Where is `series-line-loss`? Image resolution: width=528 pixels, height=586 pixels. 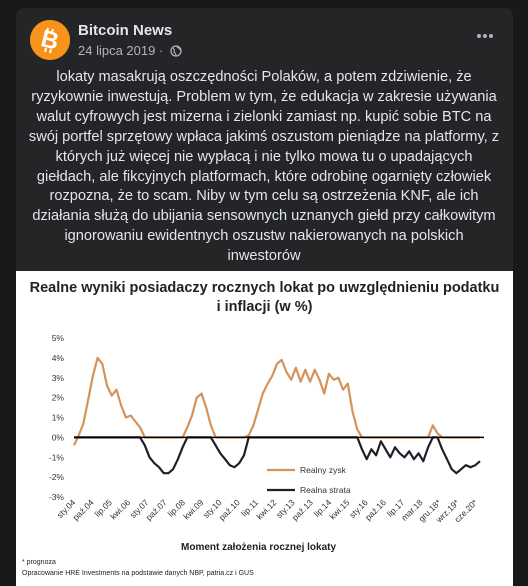
series-line-loss is located at coordinates (277, 455).